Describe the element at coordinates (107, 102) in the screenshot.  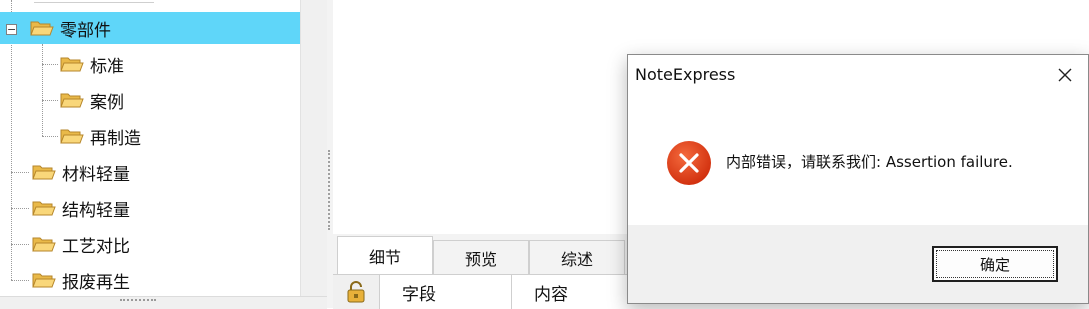
I see `tree-item-label: 案例` at that location.